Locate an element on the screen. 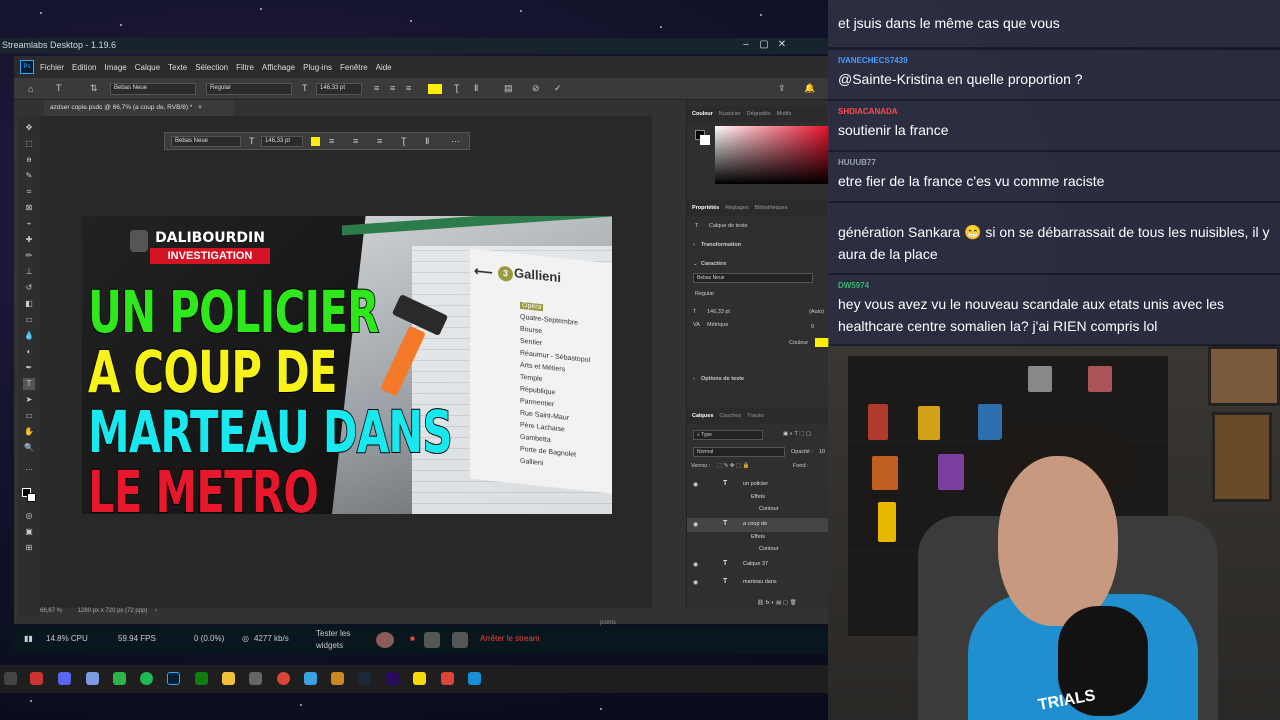 This screenshot has height=720, width=1280. text-color-swatch is located at coordinates (435, 89).